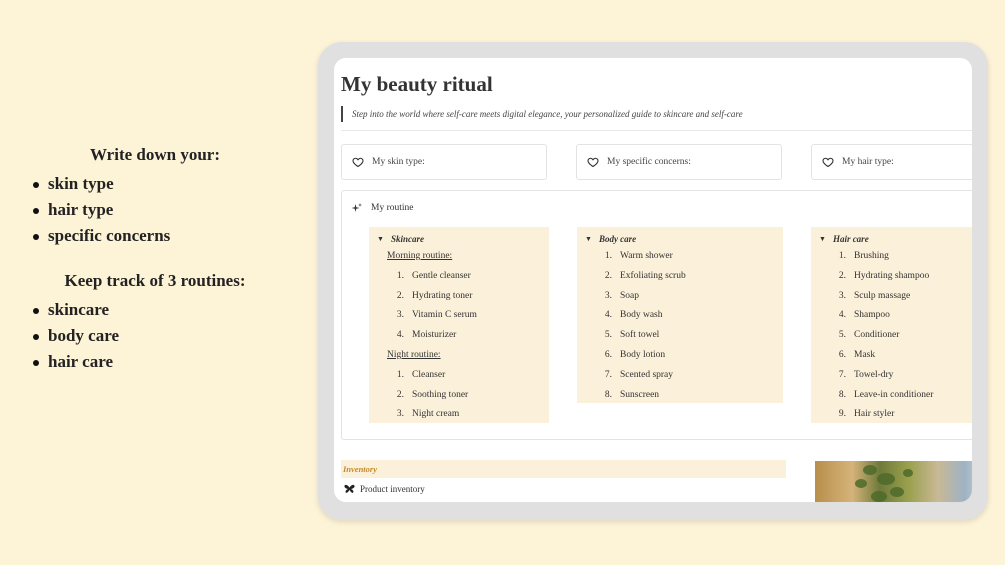  I want to click on plant-photo, so click(893, 481).